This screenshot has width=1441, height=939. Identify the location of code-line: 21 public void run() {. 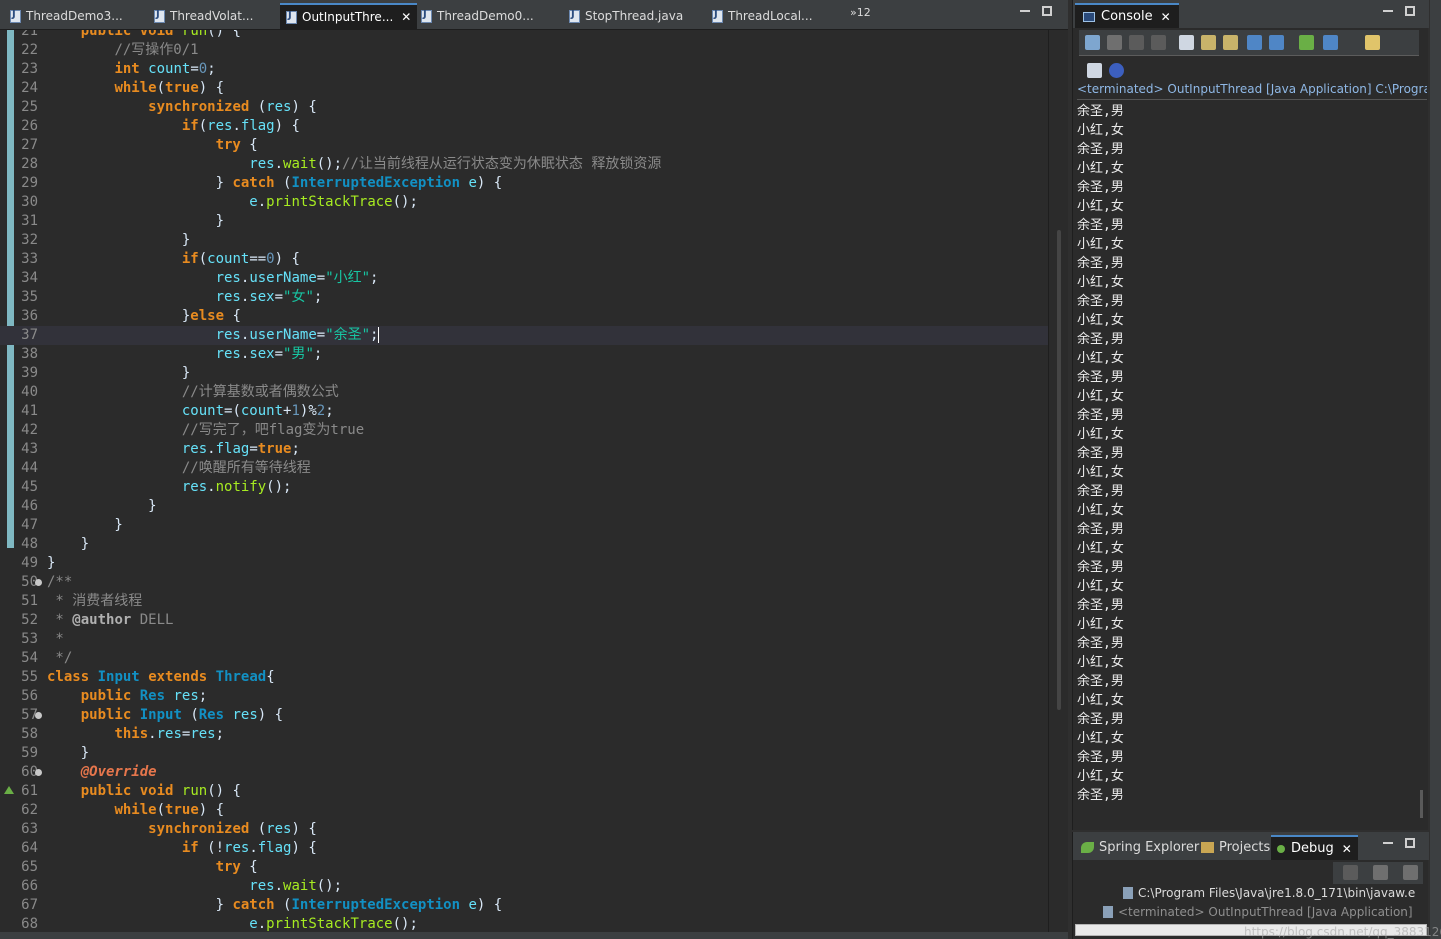
(524, 35).